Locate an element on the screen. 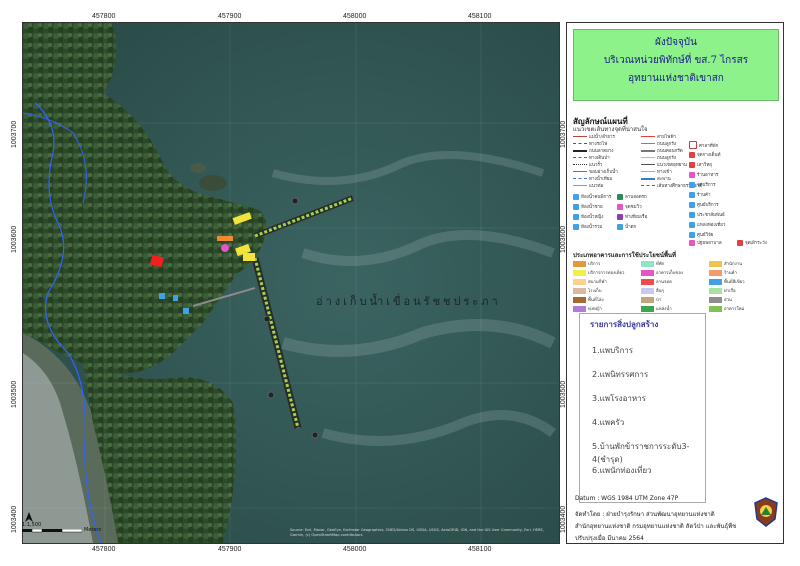 This screenshot has width=800, height=566. landuse-swatch: บริการ is located at coordinates (586, 263).